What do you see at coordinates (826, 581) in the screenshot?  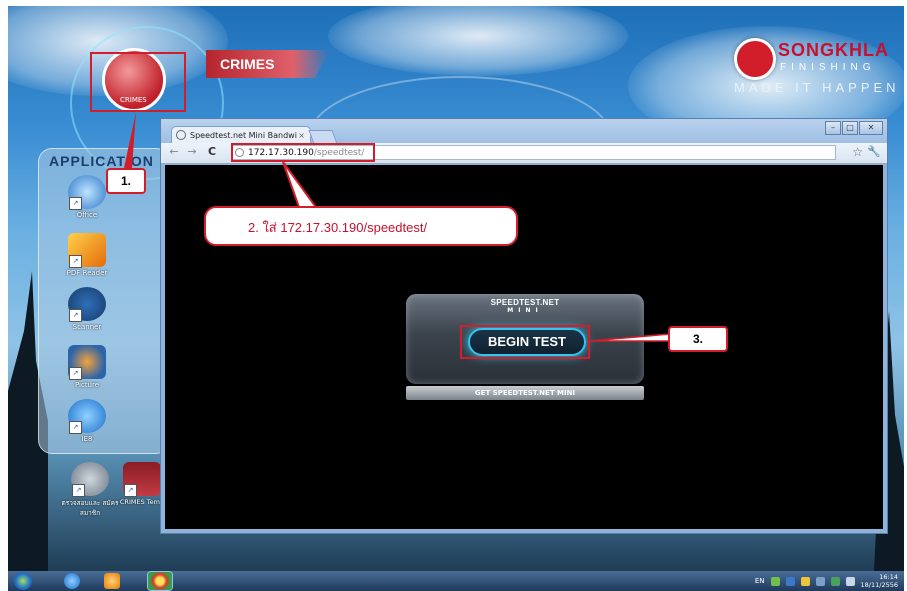 I see `system-tray: EN 16:14 18/11/2556` at bounding box center [826, 581].